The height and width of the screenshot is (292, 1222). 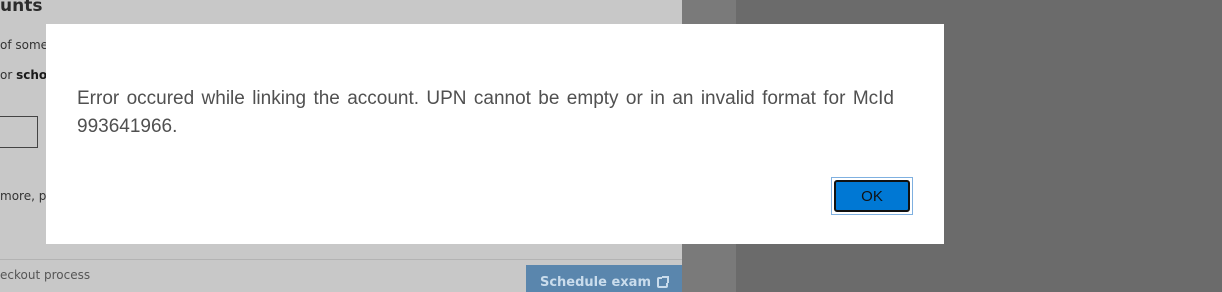 What do you see at coordinates (23, 196) in the screenshot?
I see `learn-more-text: more, p` at bounding box center [23, 196].